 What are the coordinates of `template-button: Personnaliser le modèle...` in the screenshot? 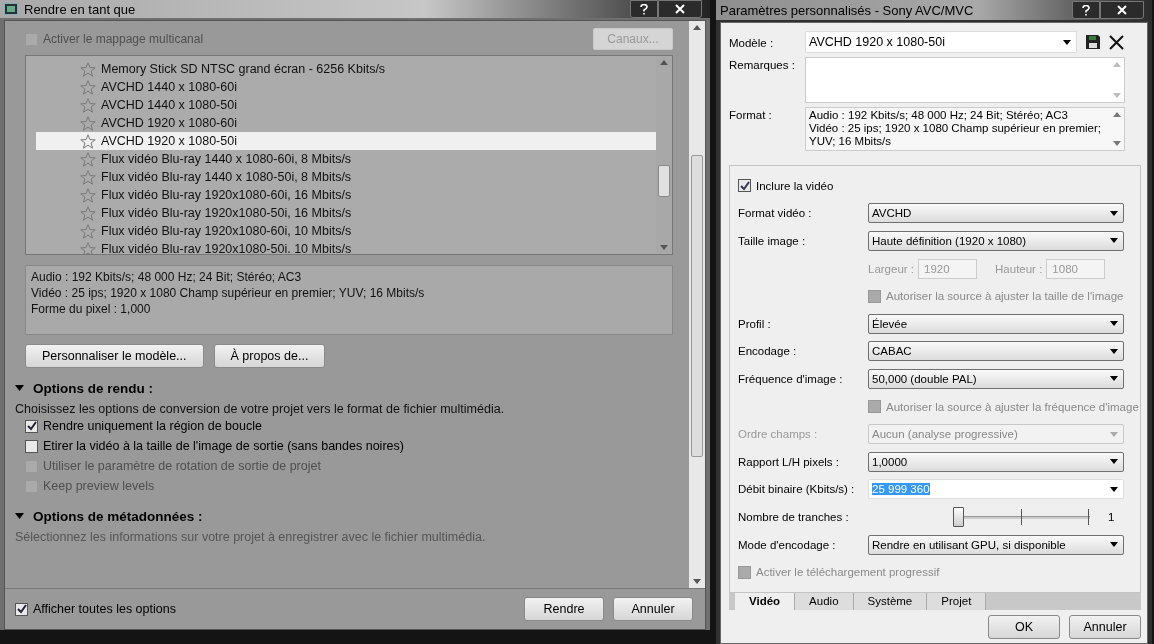 It's located at (114, 356).